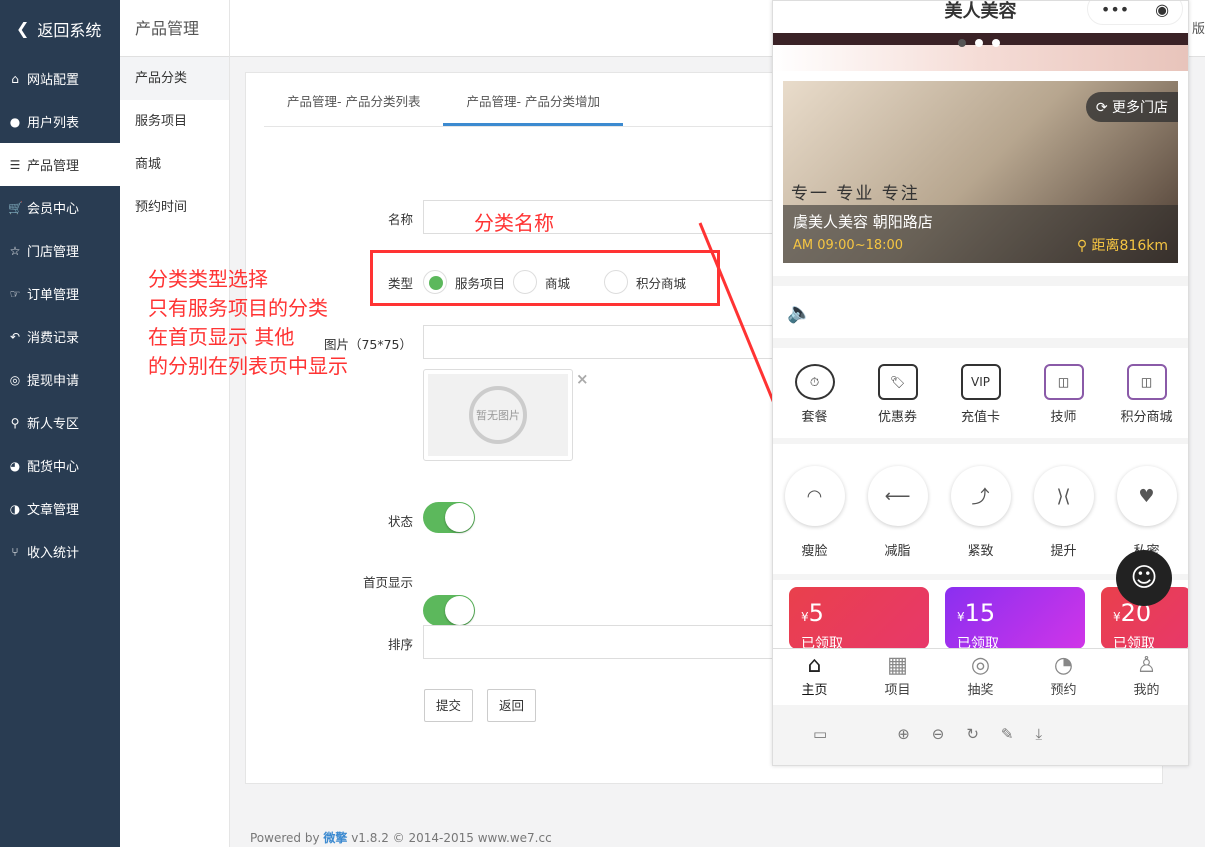  What do you see at coordinates (449, 610) in the screenshot?
I see `home-display-toggle` at bounding box center [449, 610].